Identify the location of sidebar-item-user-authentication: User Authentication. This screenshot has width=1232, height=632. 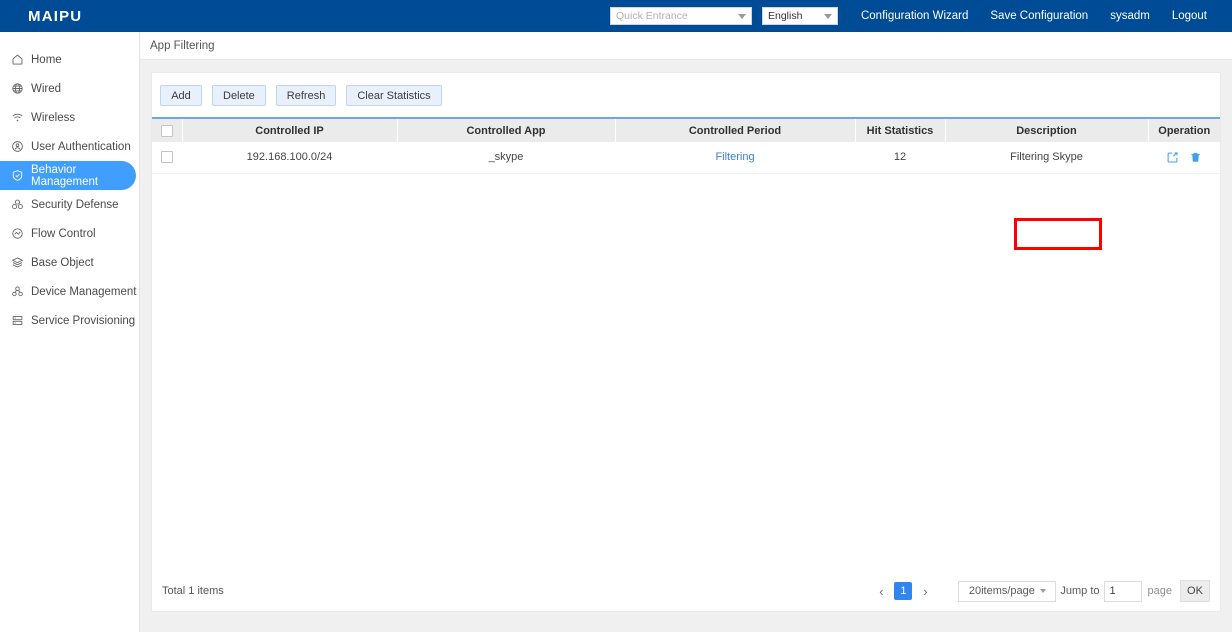
(69, 146).